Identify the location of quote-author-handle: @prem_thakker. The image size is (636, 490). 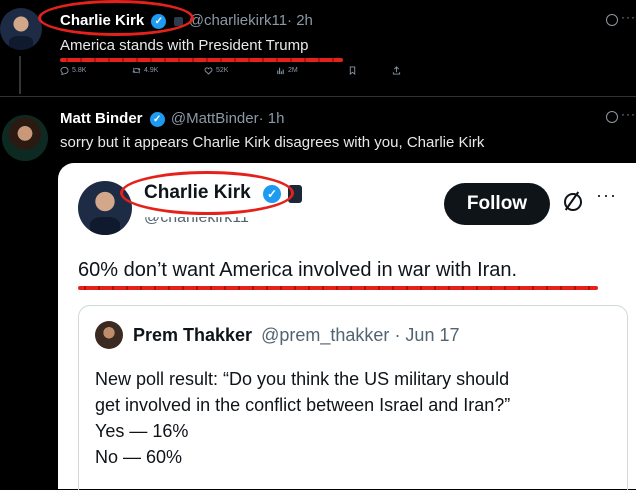
(325, 335).